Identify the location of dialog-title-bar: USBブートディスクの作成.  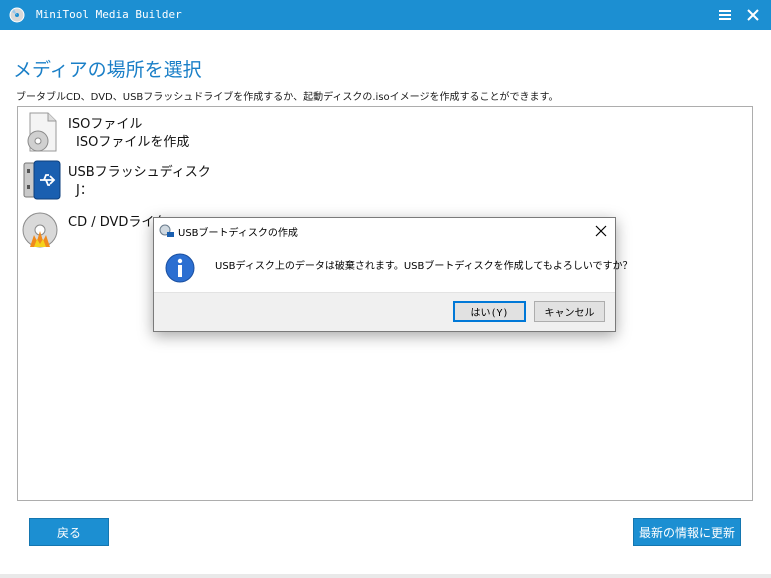
(384, 231).